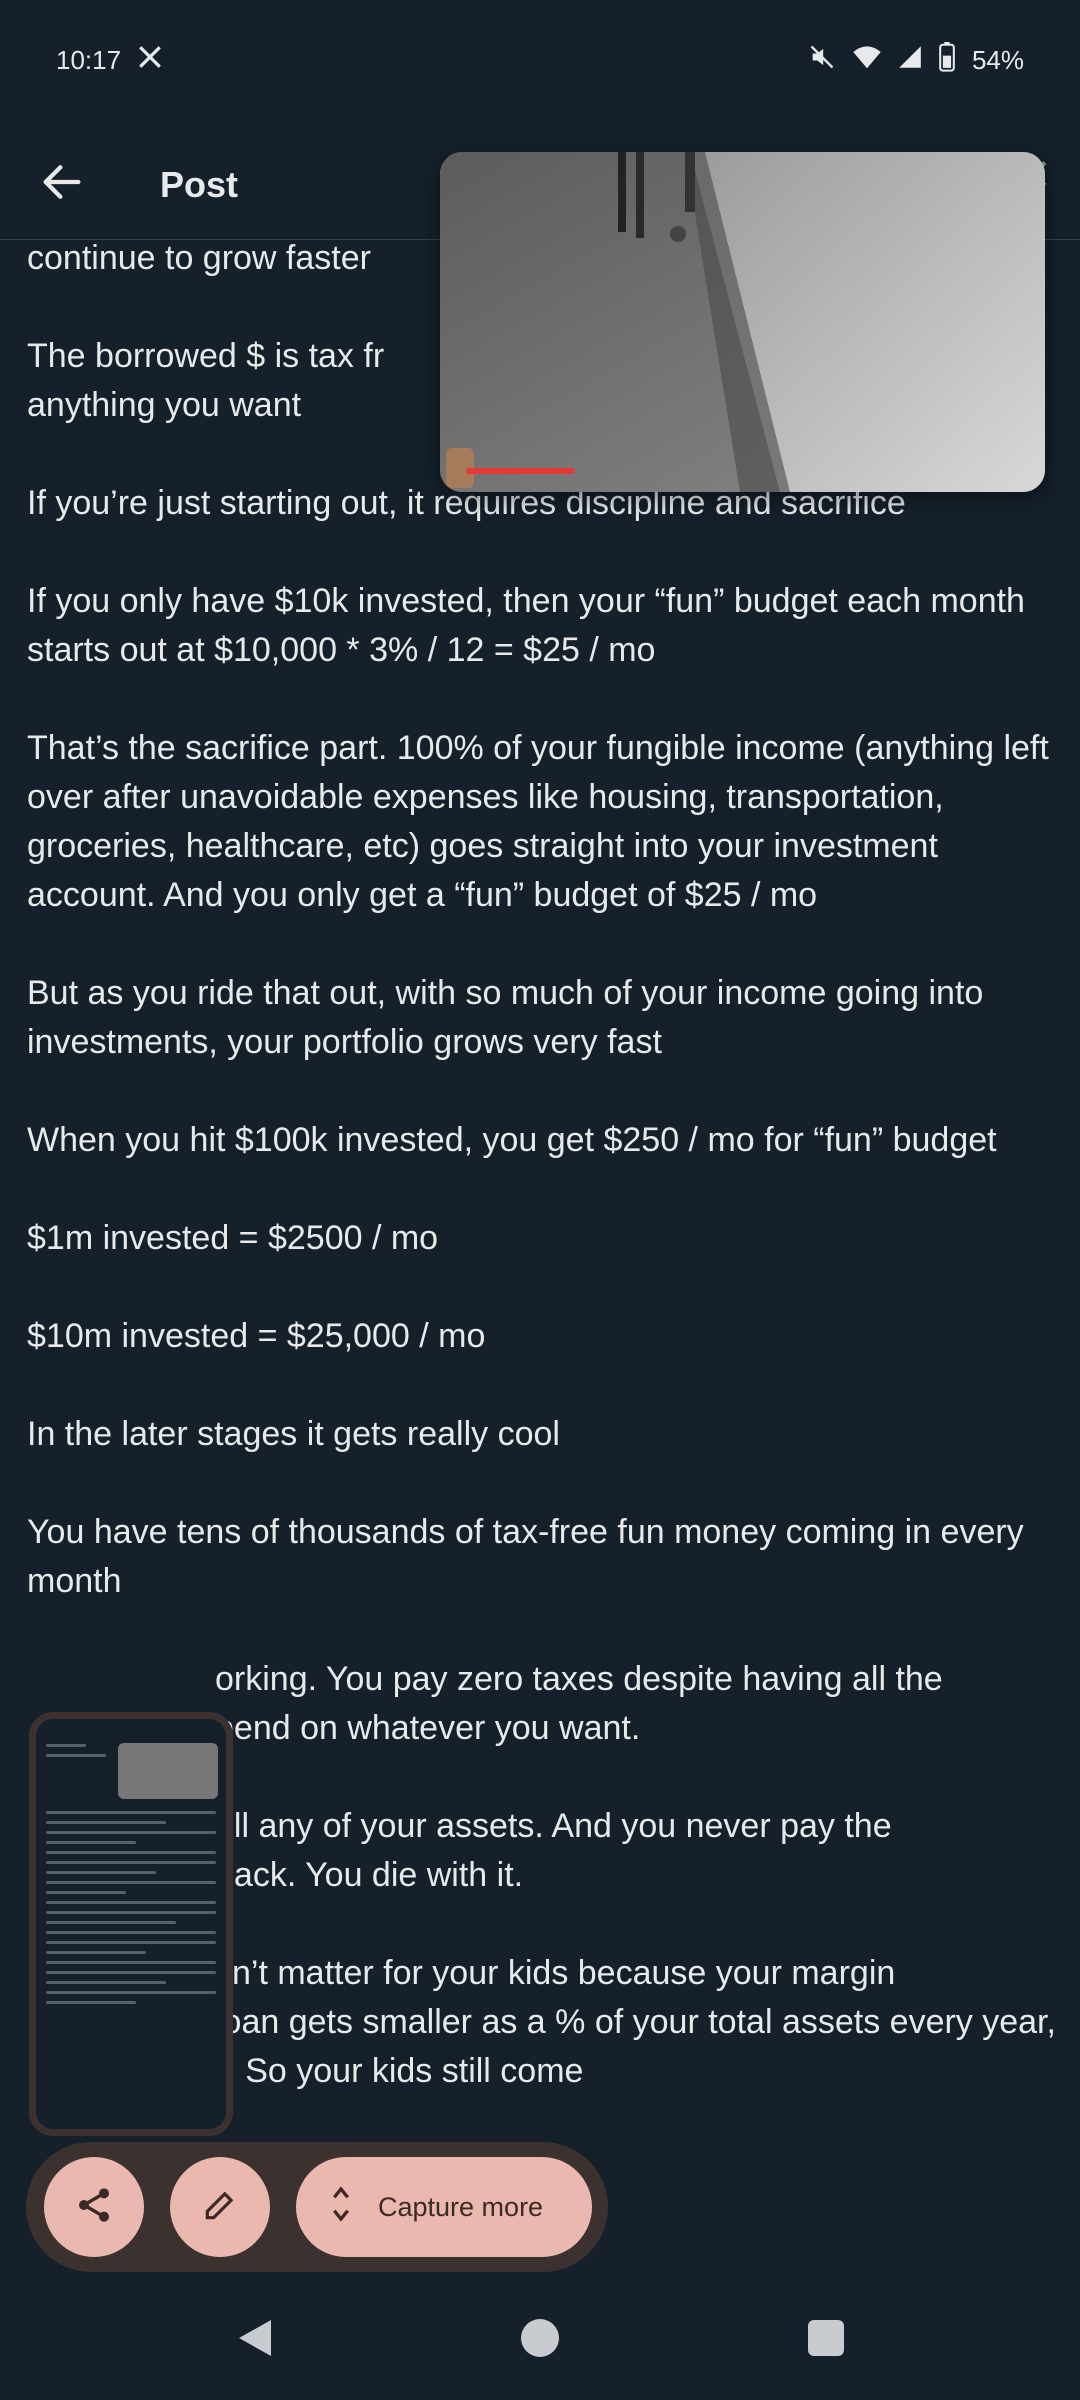  I want to click on post-paragraph: In the later stages it gets really cool, so click(293, 1434).